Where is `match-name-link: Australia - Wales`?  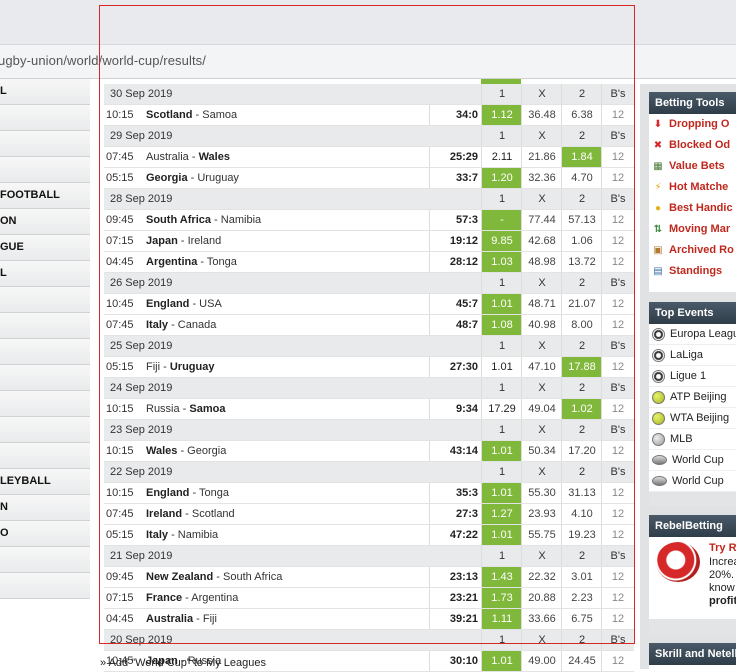 match-name-link: Australia - Wales is located at coordinates (188, 157).